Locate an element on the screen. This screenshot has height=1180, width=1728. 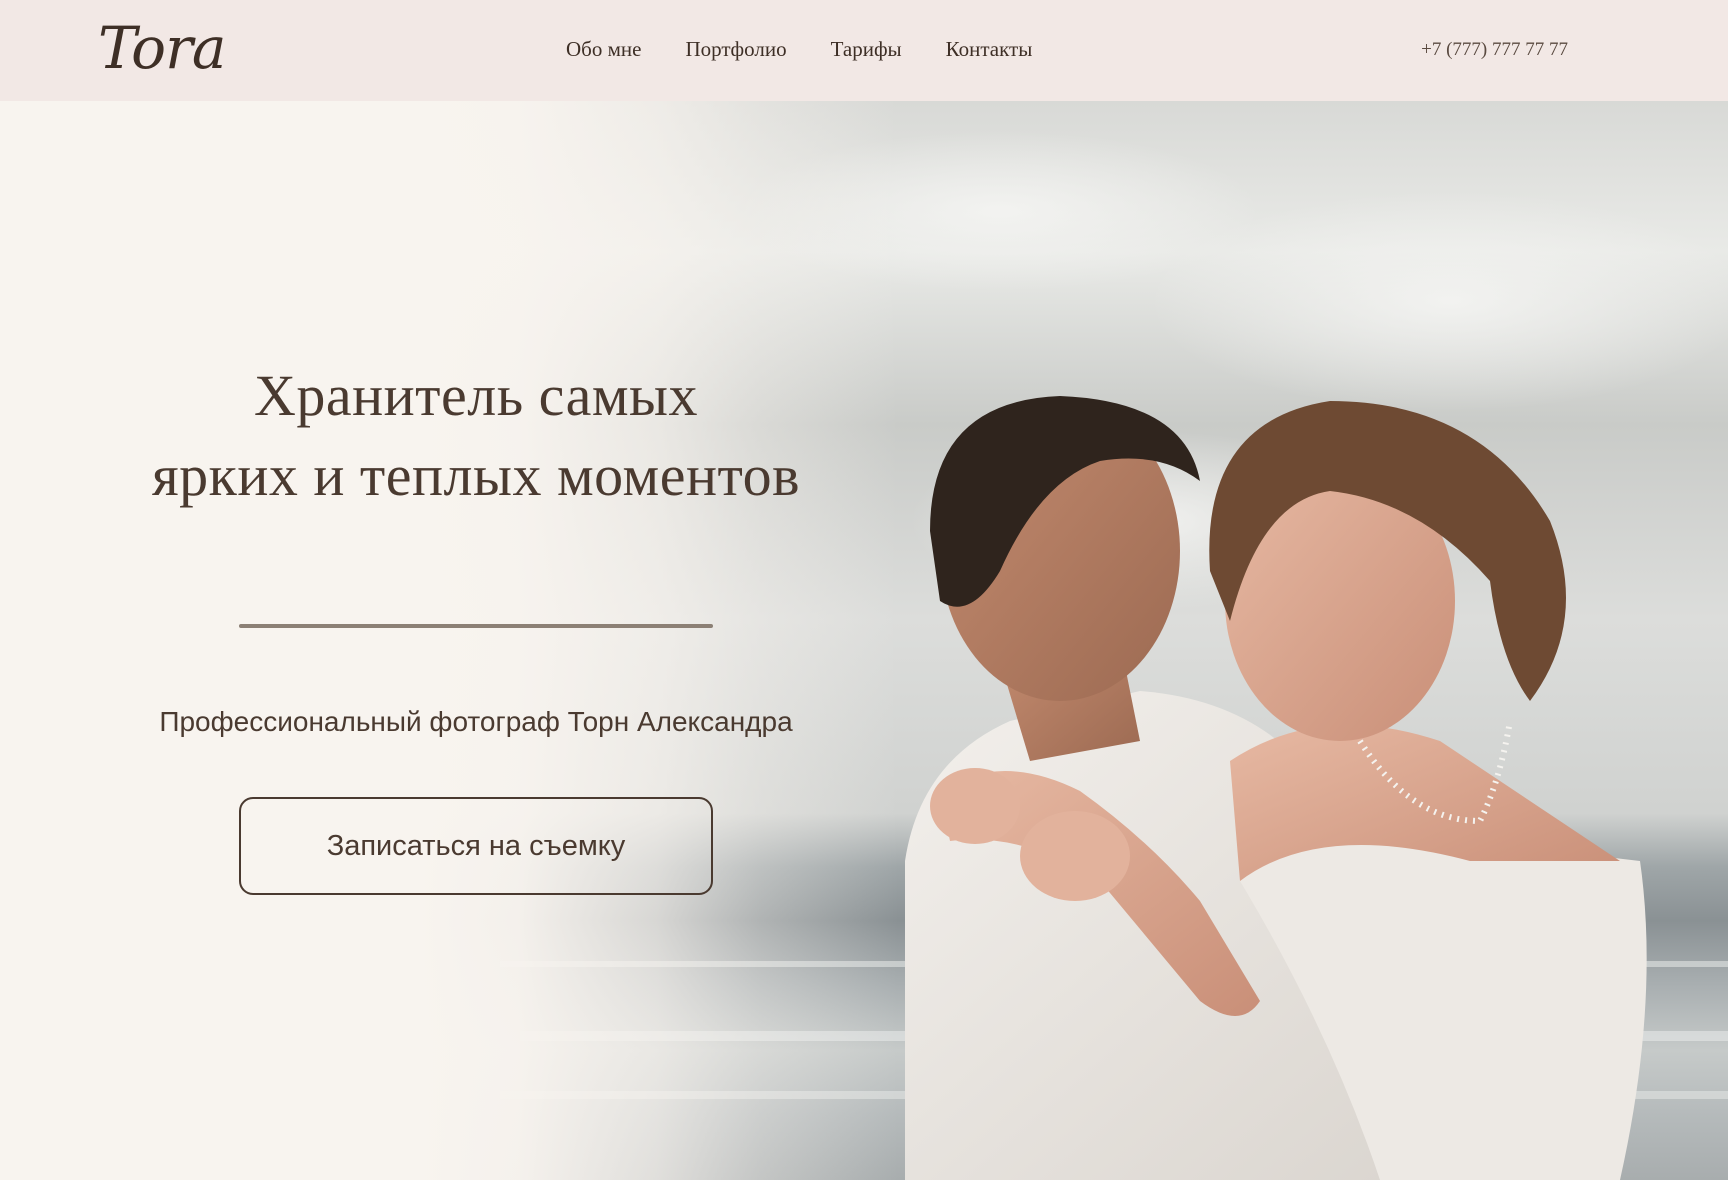
hero-divider is located at coordinates (476, 626).